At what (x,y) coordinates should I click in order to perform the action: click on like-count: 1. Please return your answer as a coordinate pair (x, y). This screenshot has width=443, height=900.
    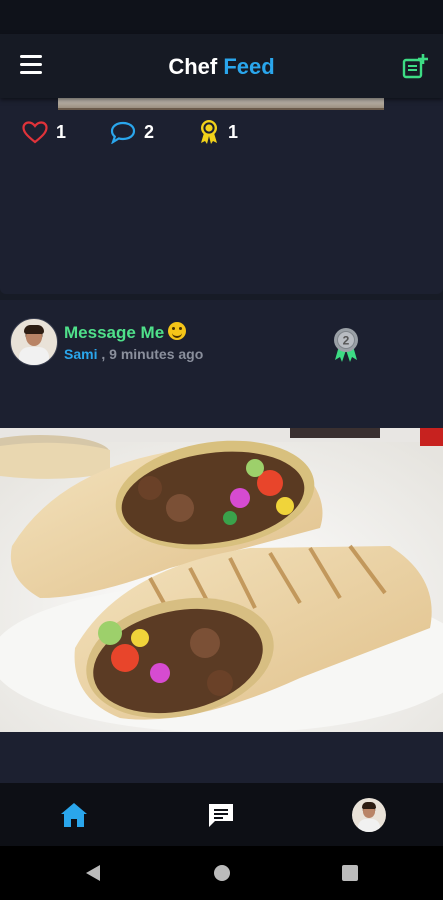
    Looking at the image, I should click on (61, 131).